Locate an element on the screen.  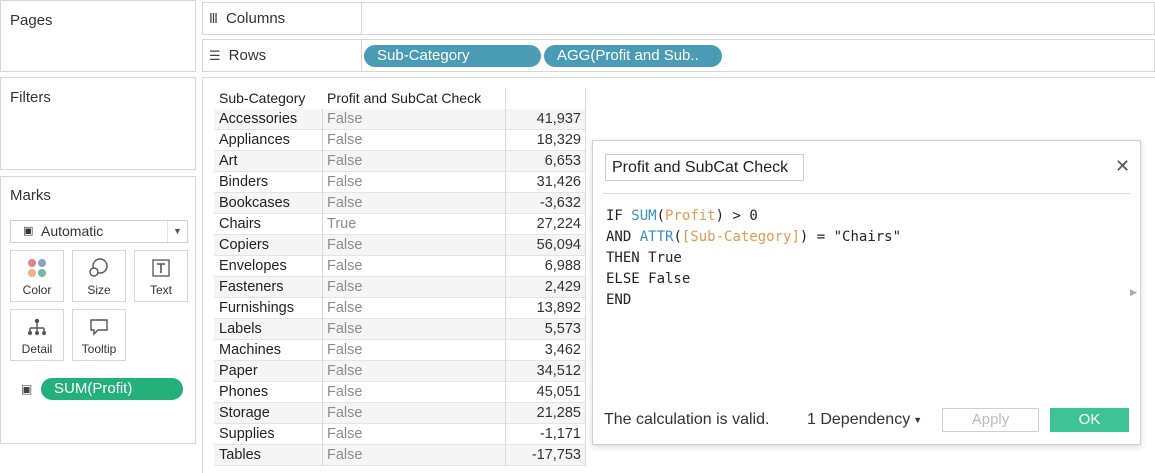
table-row: Fasteners False 2,429 is located at coordinates (400, 287).